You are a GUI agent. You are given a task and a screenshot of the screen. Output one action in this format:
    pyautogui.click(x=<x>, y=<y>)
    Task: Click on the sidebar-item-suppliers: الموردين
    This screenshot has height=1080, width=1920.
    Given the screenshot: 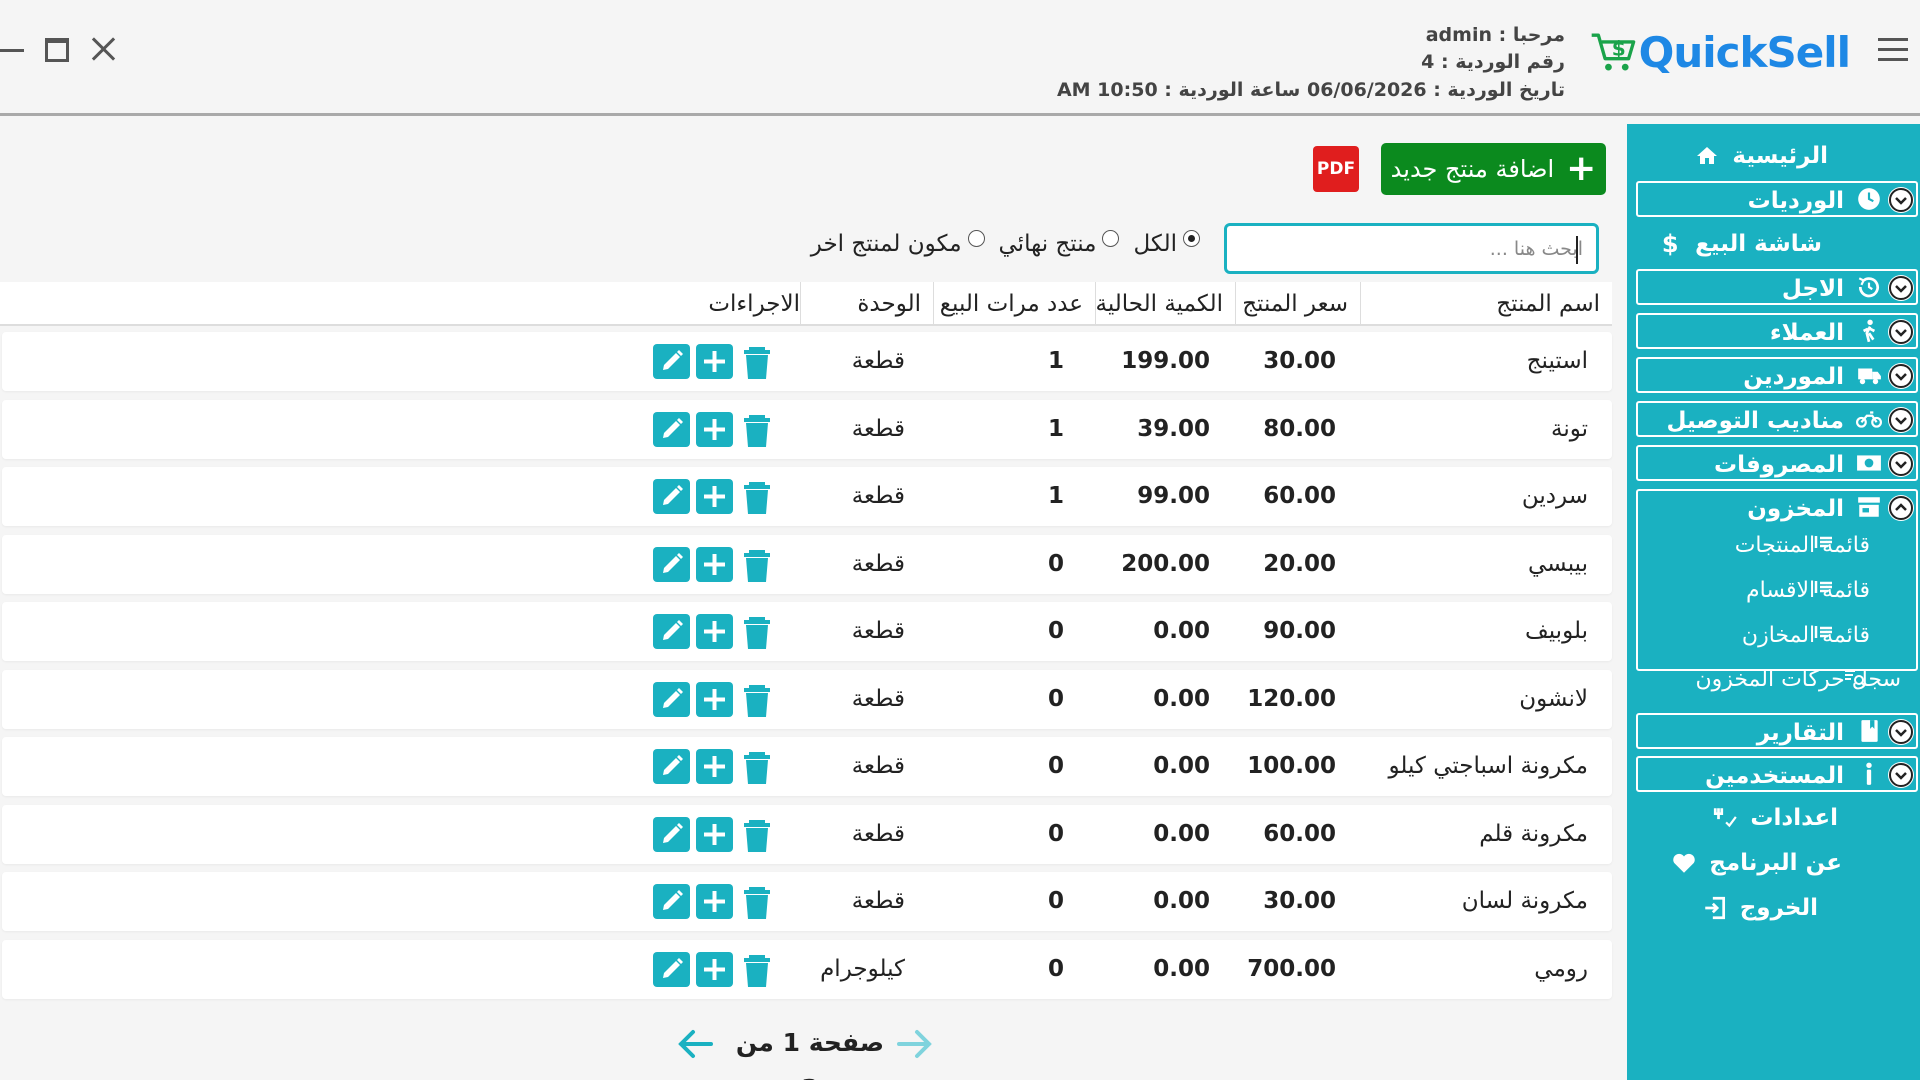 What is the action you would take?
    pyautogui.click(x=1777, y=375)
    